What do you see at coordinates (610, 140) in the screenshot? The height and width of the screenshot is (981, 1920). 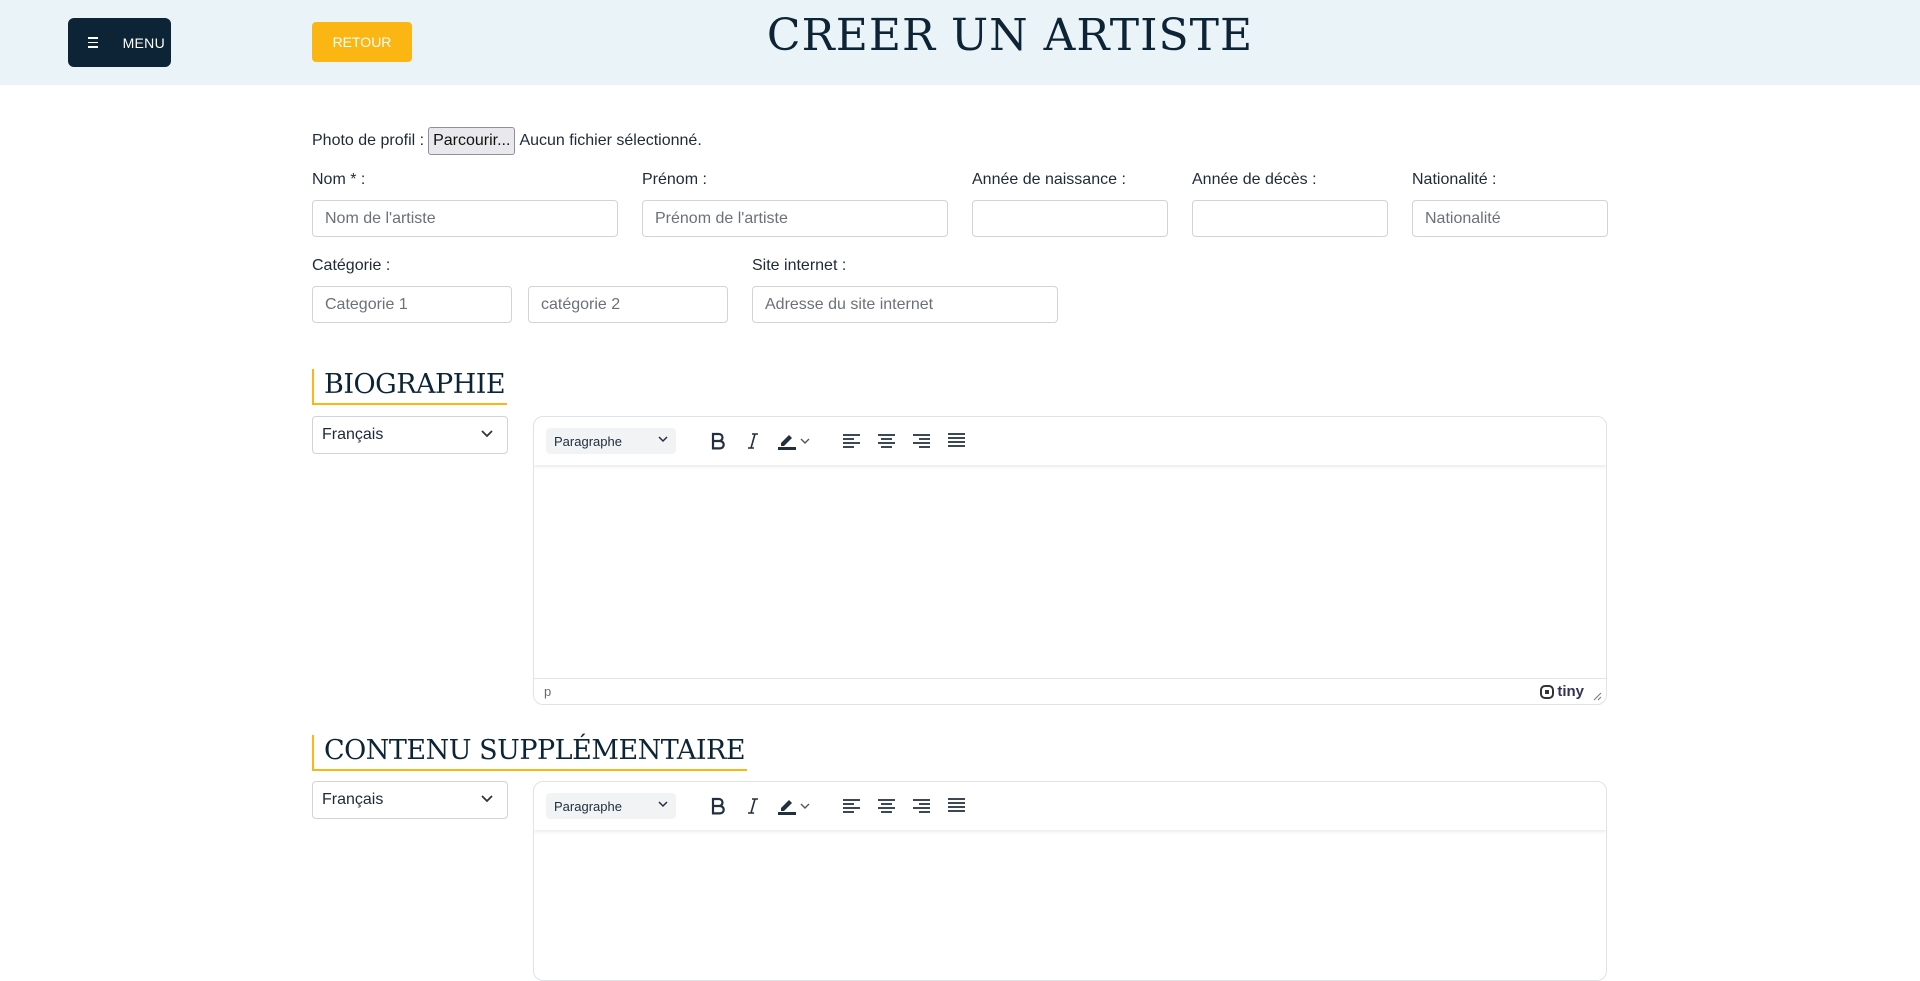 I see `file-status: Aucun fichier sélectionné.` at bounding box center [610, 140].